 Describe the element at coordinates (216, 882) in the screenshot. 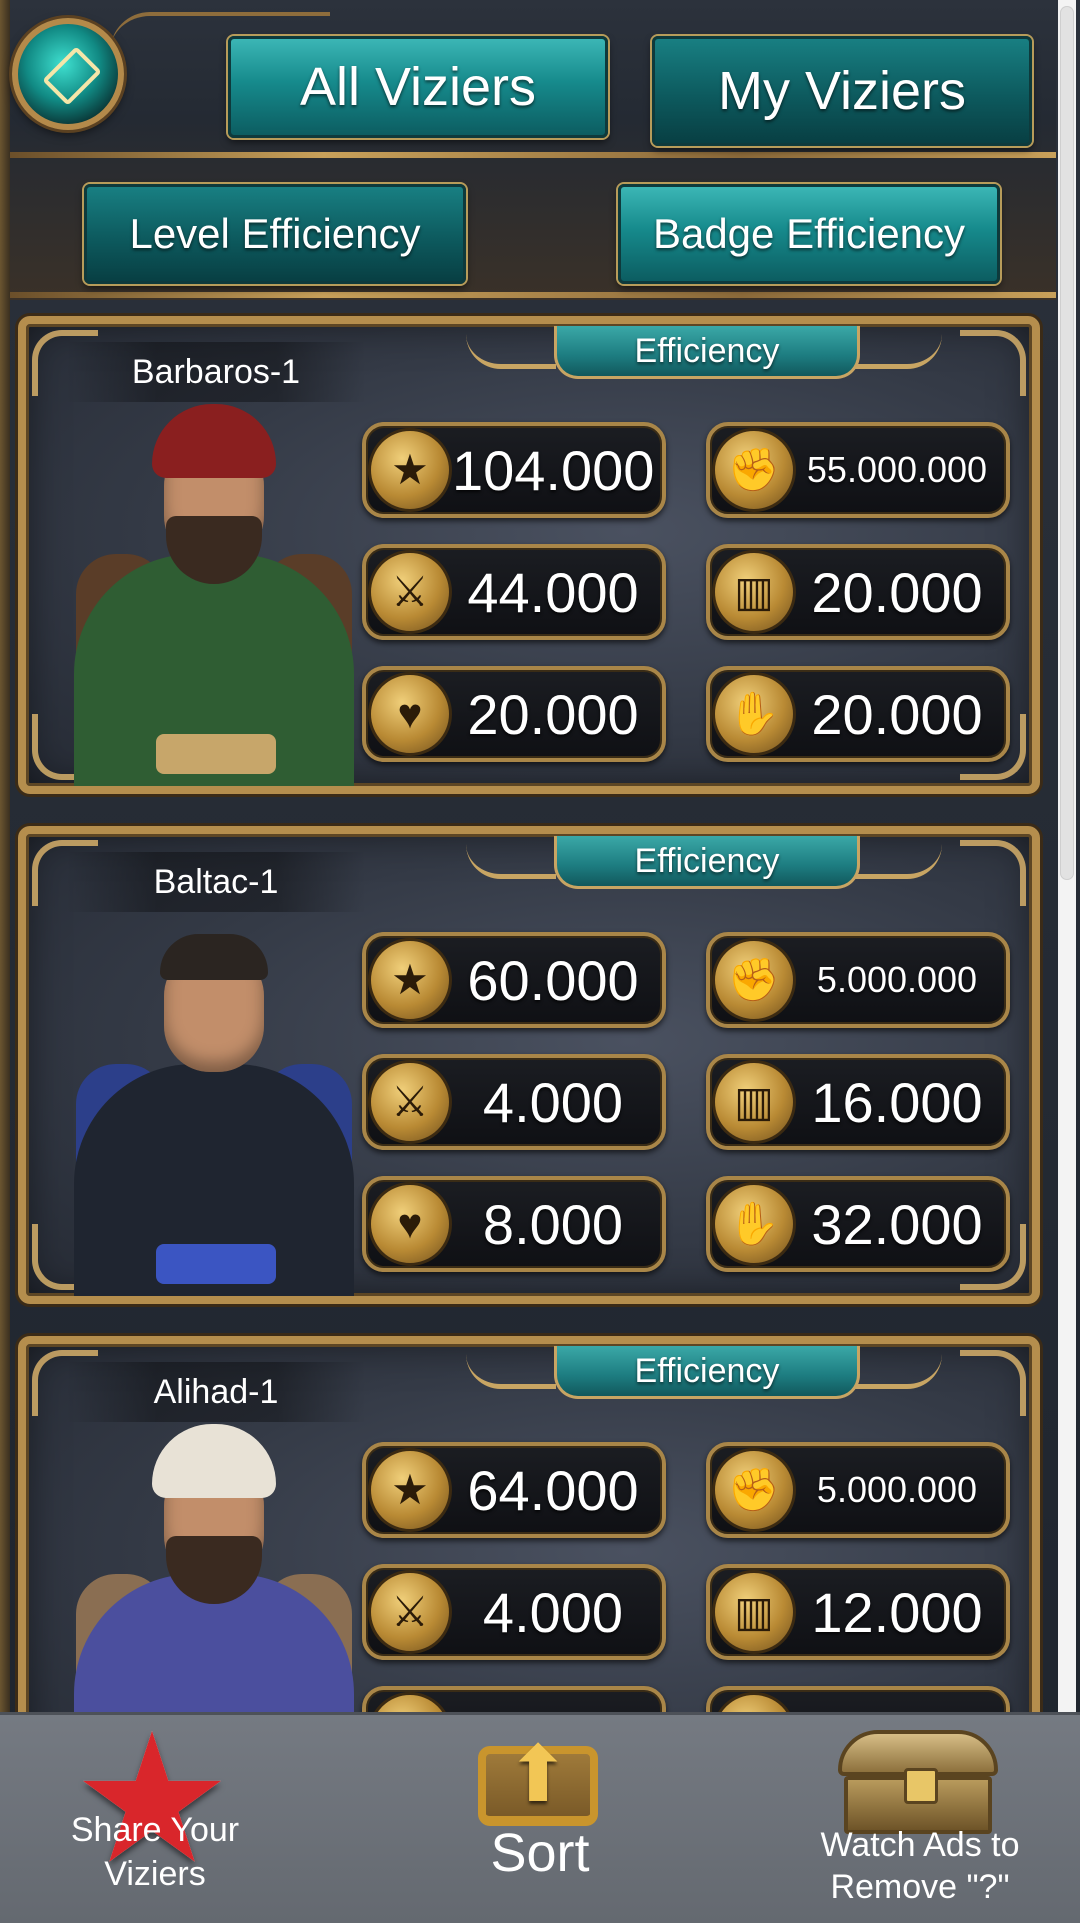

I see `vizier-name: Baltac-1` at that location.